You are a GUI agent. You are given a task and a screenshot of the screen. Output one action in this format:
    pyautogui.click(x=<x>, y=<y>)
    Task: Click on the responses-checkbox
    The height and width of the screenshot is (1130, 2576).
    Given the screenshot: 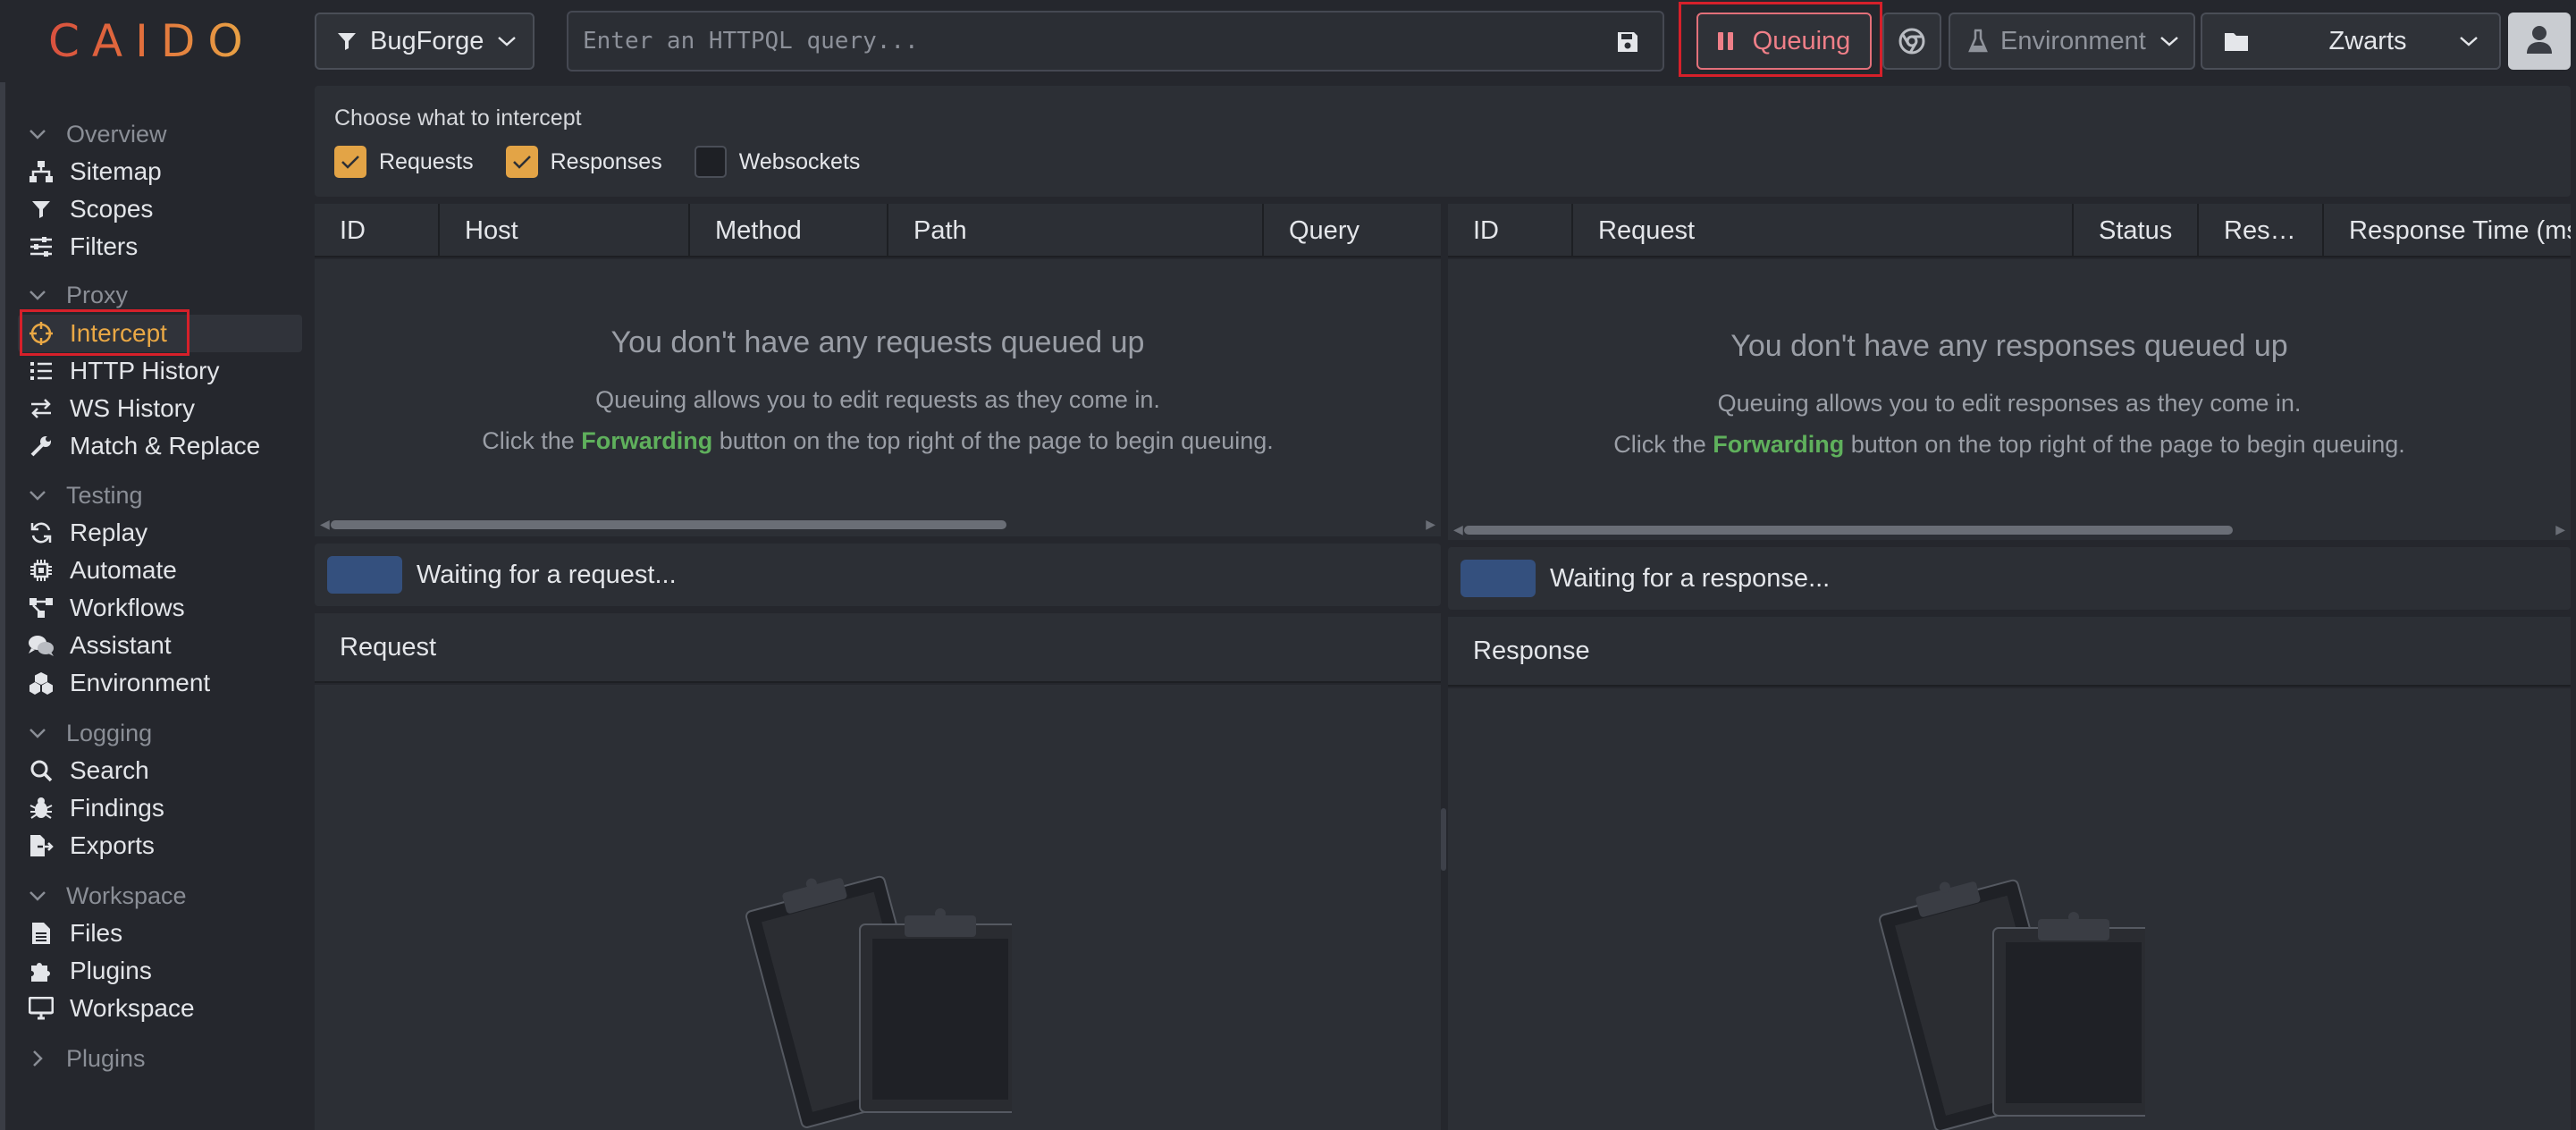 What is the action you would take?
    pyautogui.click(x=522, y=162)
    